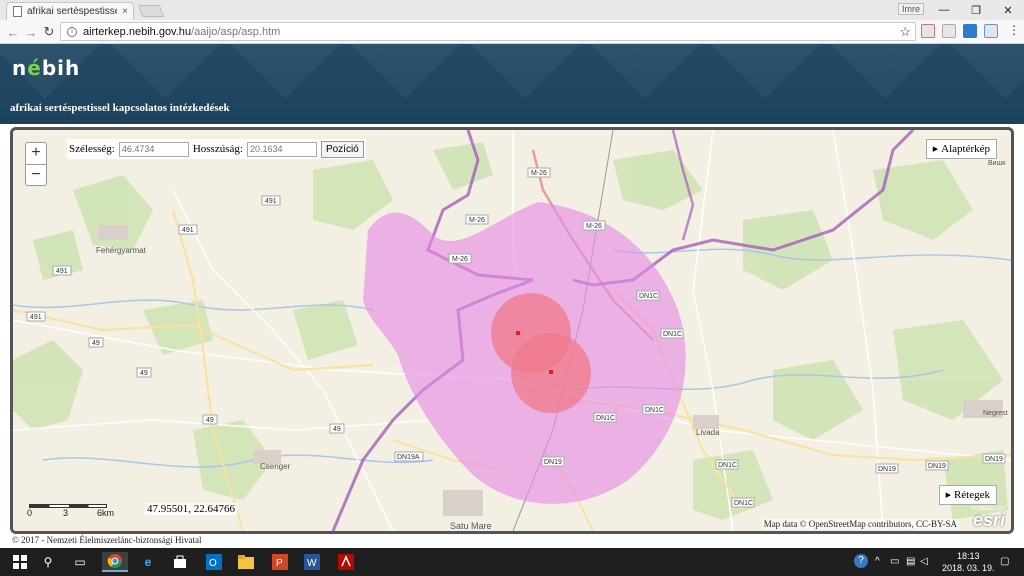  I want to click on forward-arrow-icon: →, so click(31, 32).